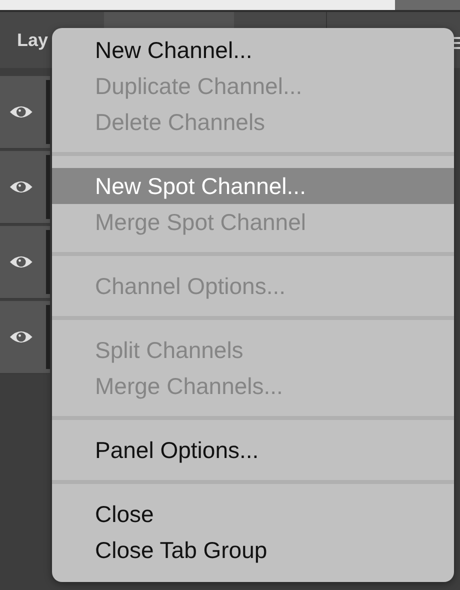  Describe the element at coordinates (427, 5) in the screenshot. I see `window-edge` at that location.